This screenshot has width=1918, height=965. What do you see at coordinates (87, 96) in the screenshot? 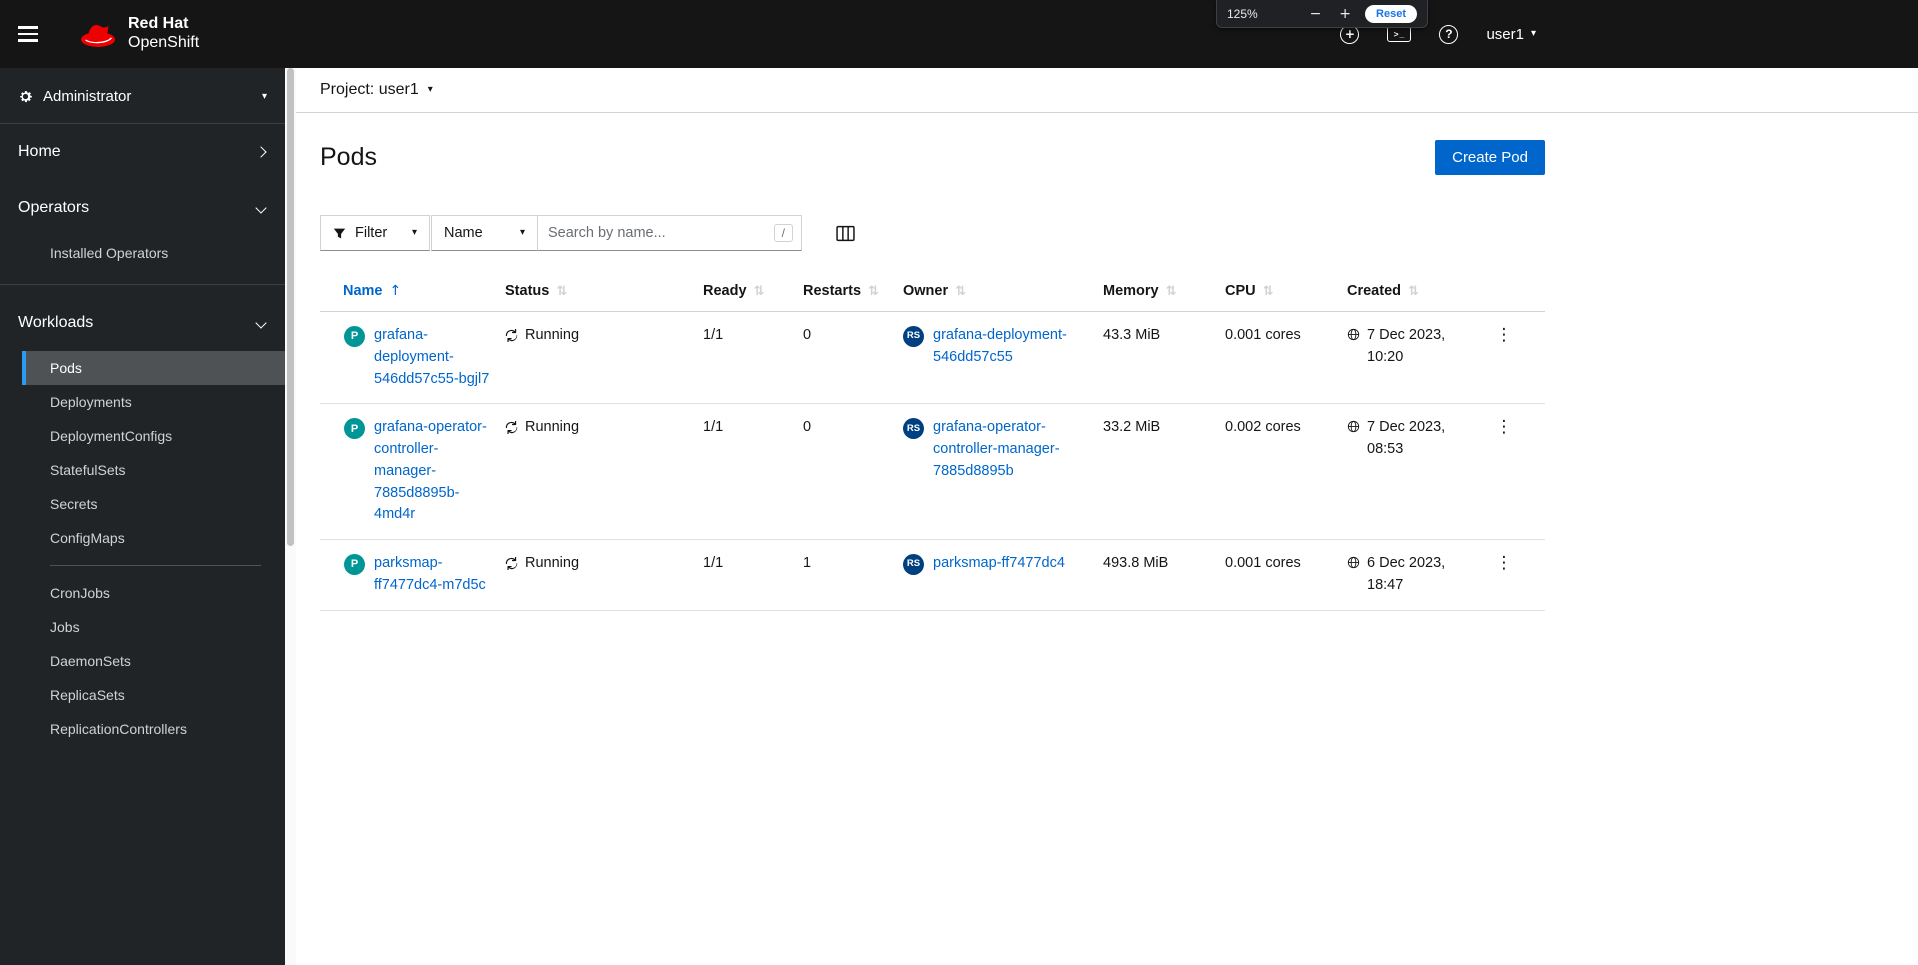
I see `perspective-label: Administrator` at bounding box center [87, 96].